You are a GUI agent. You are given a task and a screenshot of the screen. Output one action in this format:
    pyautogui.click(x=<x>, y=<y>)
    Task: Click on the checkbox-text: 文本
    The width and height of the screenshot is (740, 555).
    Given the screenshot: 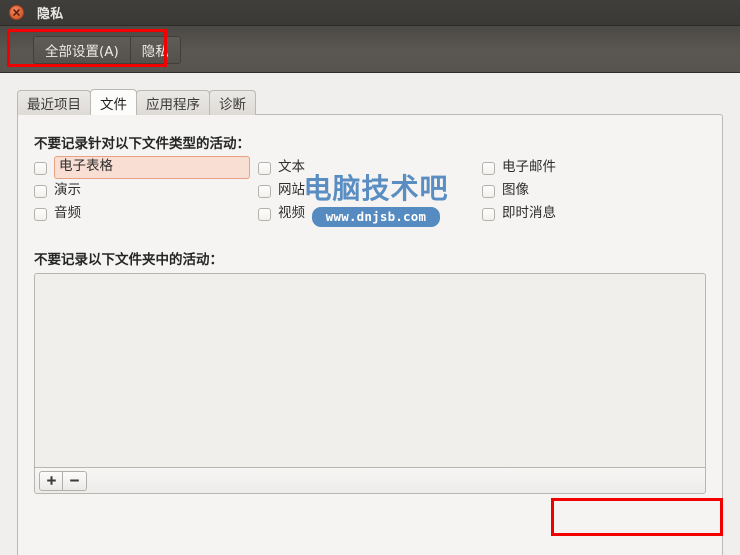 What is the action you would take?
    pyautogui.click(x=370, y=168)
    